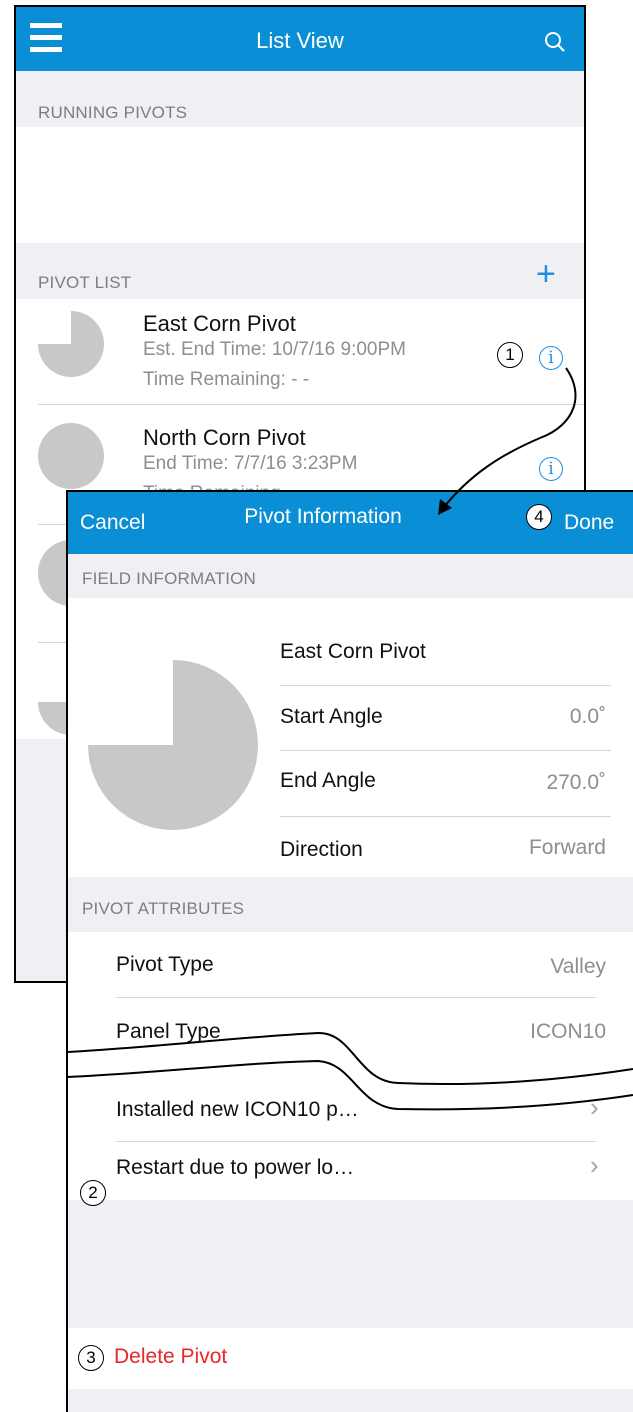 The width and height of the screenshot is (633, 1412). I want to click on callout-2: 2, so click(93, 1193).